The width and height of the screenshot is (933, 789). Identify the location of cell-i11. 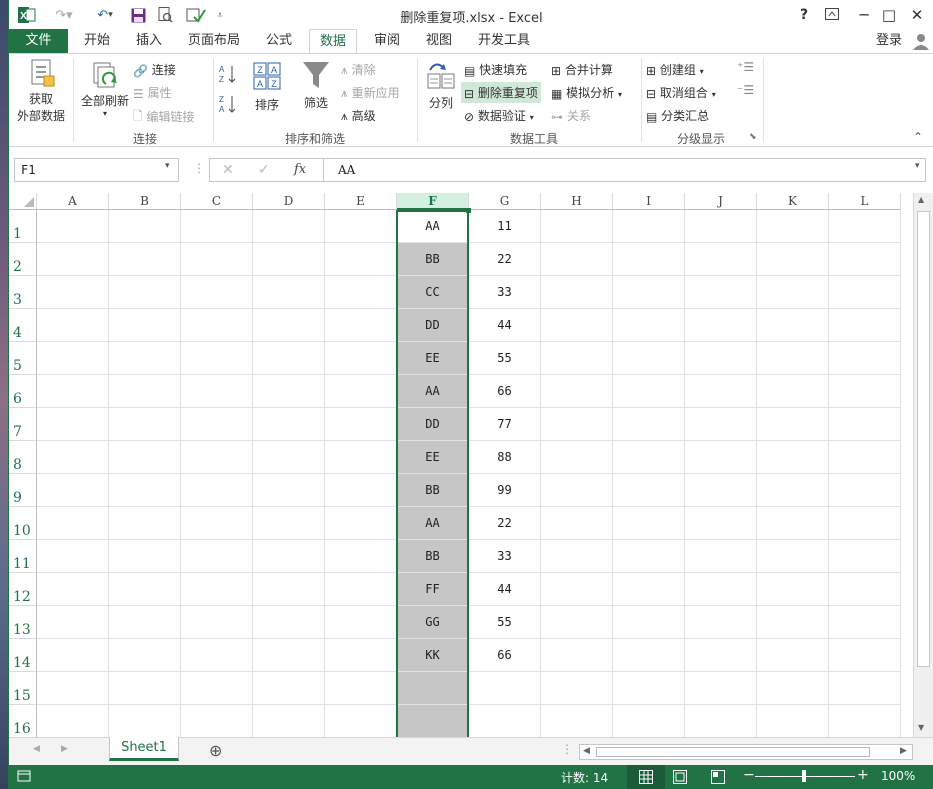
(649, 556).